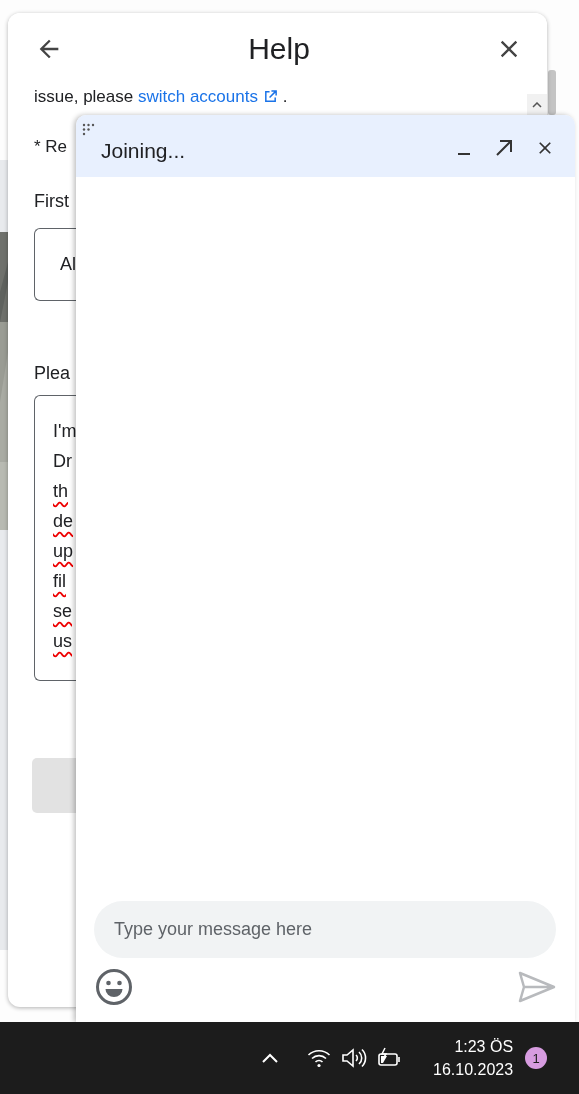 Image resolution: width=579 pixels, height=1094 pixels. I want to click on field-label: Plea, so click(53, 373).